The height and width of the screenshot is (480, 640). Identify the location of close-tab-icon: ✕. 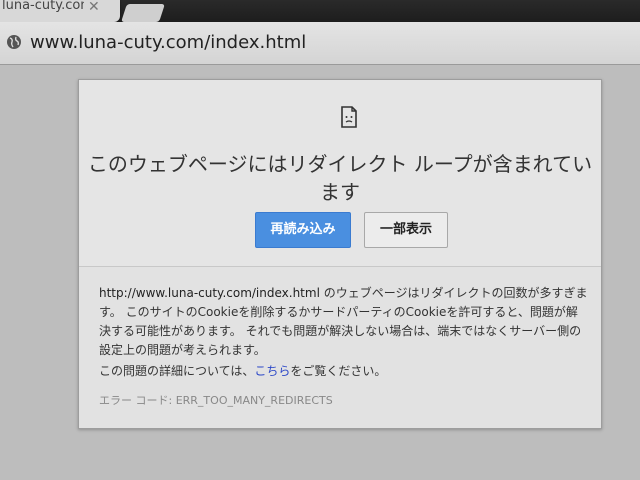
(94, 7).